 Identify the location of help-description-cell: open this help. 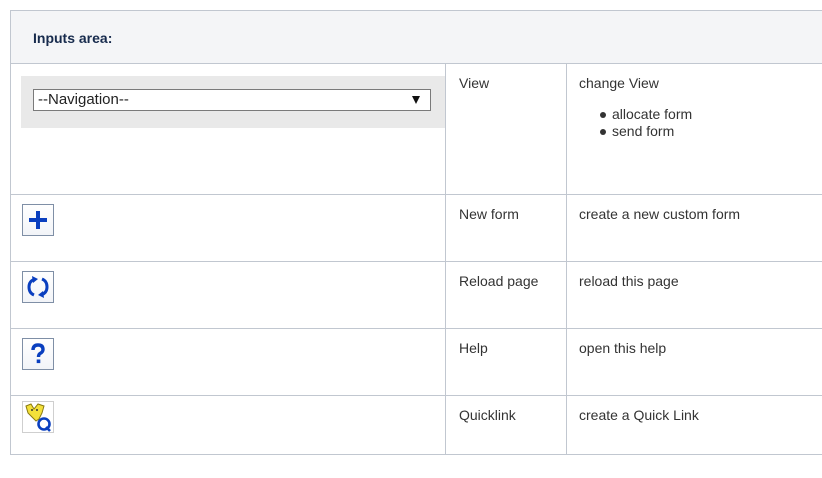
(693, 362).